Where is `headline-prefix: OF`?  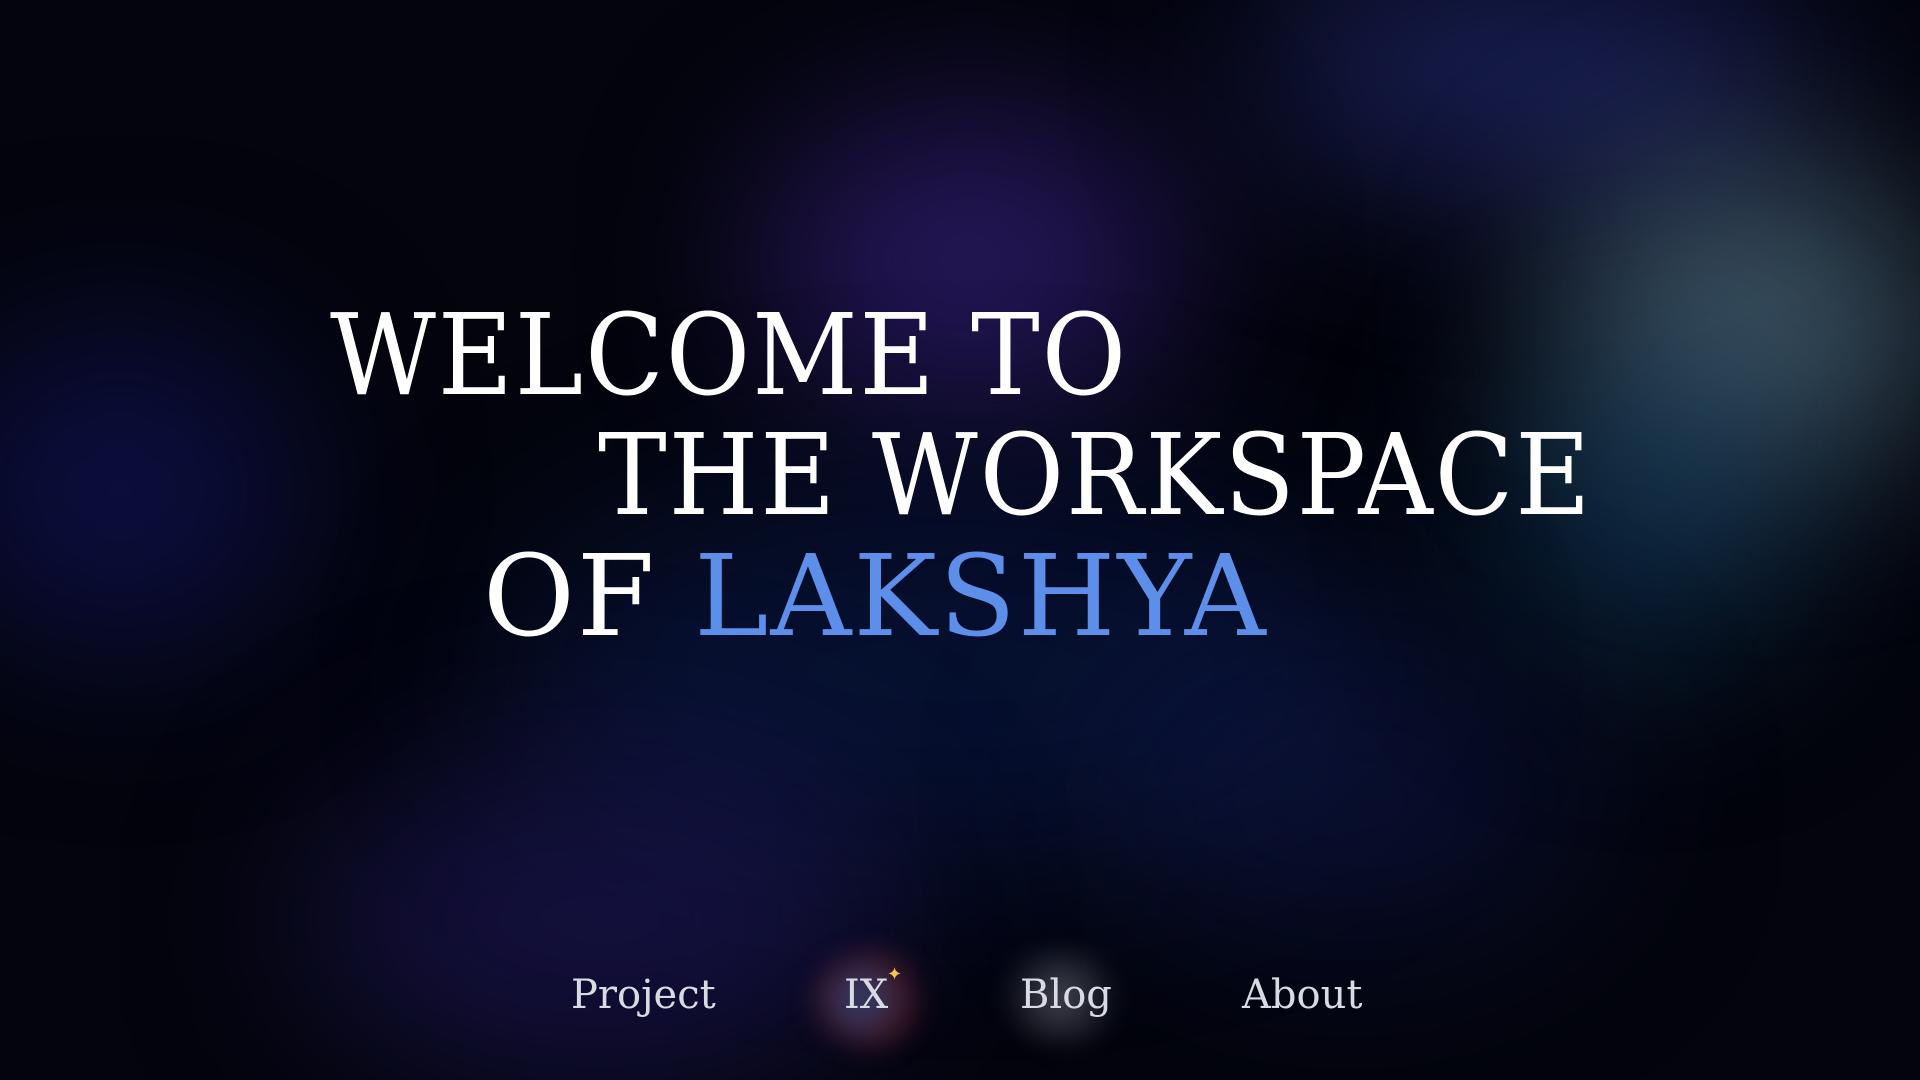
headline-prefix: OF is located at coordinates (589, 597).